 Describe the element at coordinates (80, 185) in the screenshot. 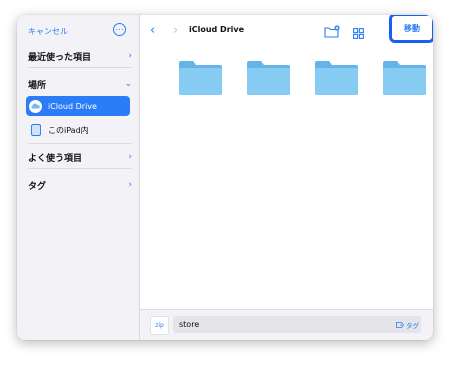

I see `sidebar-section-tags: タグ ›` at that location.